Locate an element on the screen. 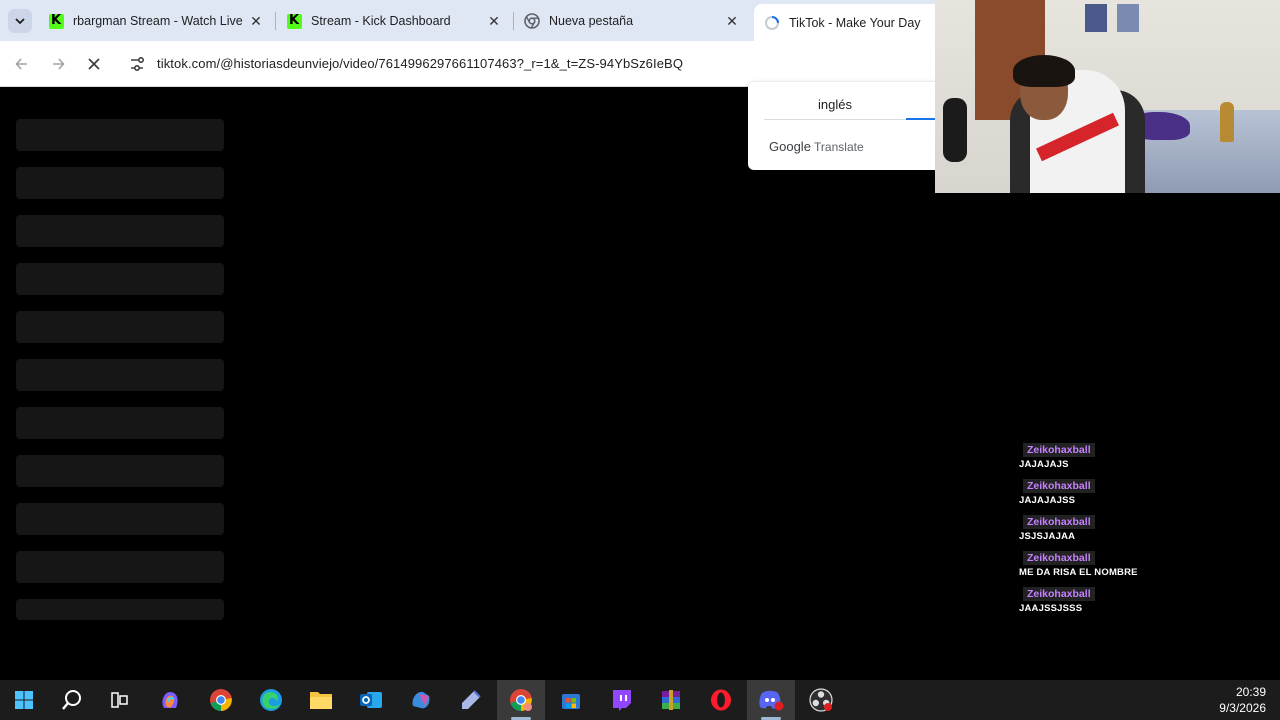  tab-title: TikTok - Make Your Day is located at coordinates (855, 22).